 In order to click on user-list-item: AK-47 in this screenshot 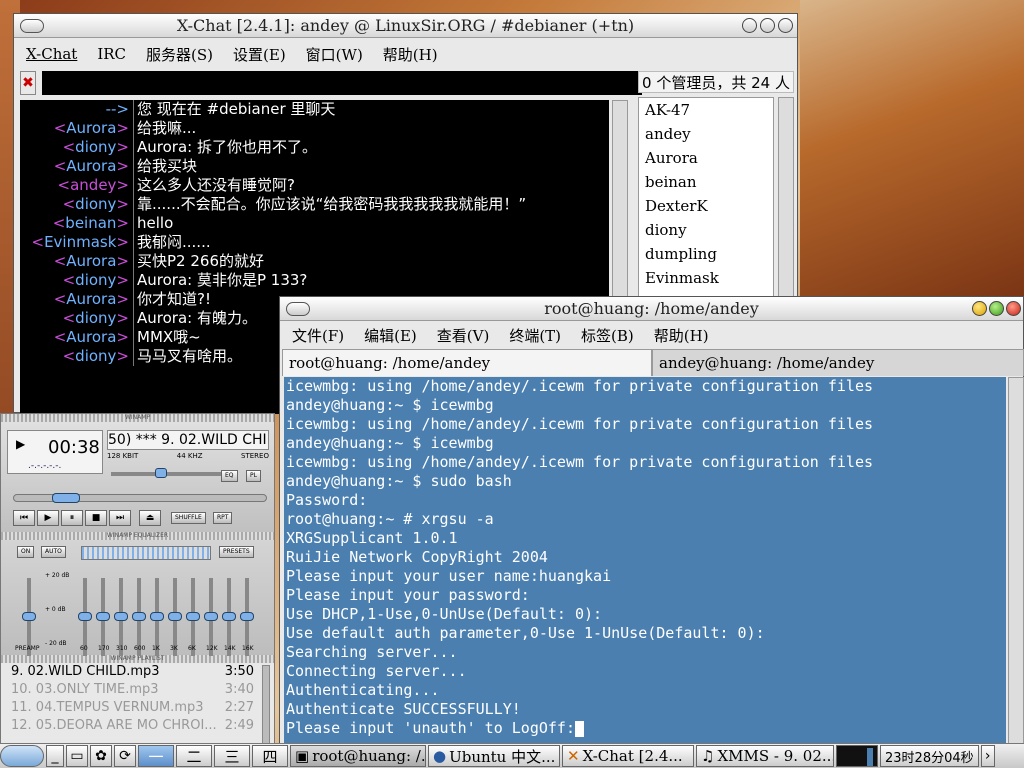, I will do `click(706, 110)`.